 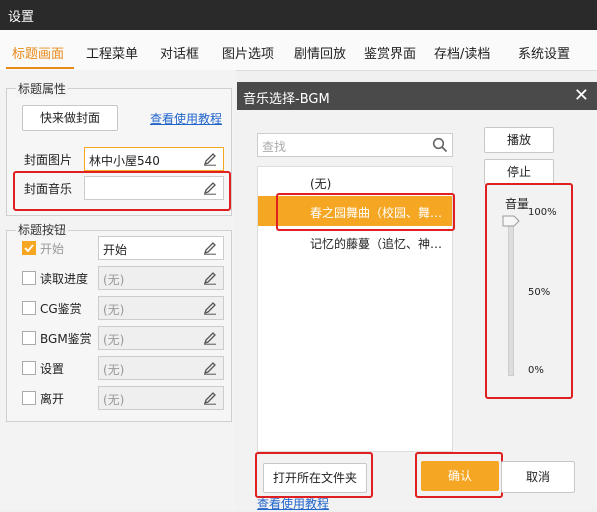 I want to click on tab-title-screen: 标题画面, so click(x=38, y=52).